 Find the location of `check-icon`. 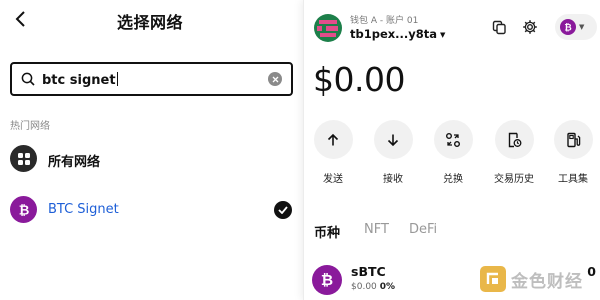

check-icon is located at coordinates (283, 210).